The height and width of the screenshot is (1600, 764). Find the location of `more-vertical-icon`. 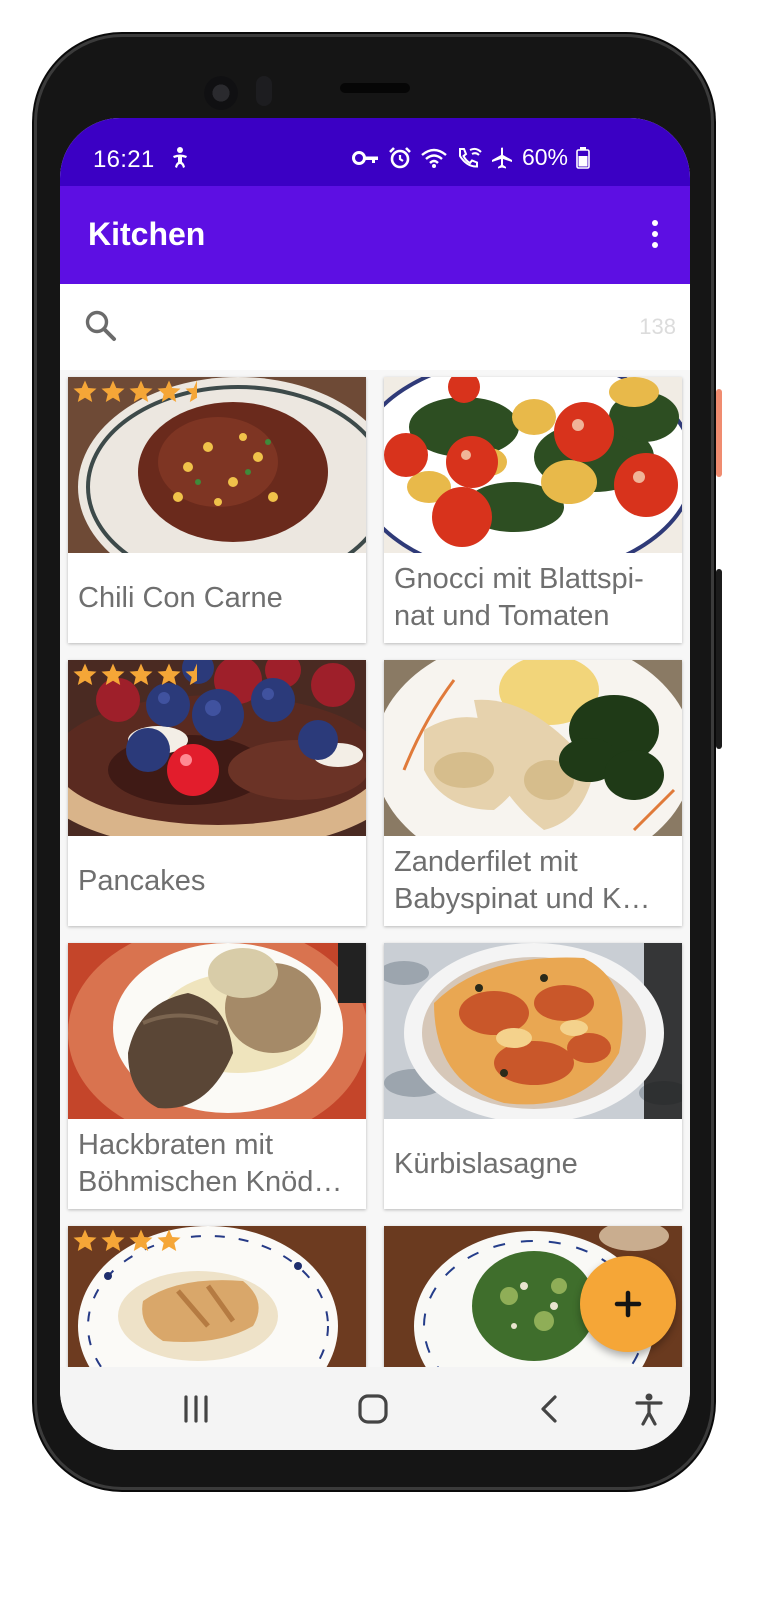

more-vertical-icon is located at coordinates (655, 237).